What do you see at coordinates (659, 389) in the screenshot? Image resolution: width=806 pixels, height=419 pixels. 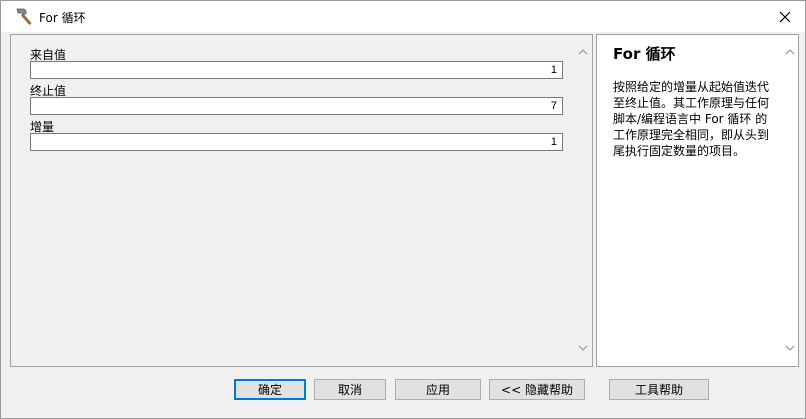 I see `tool-help-button: 工具帮助` at bounding box center [659, 389].